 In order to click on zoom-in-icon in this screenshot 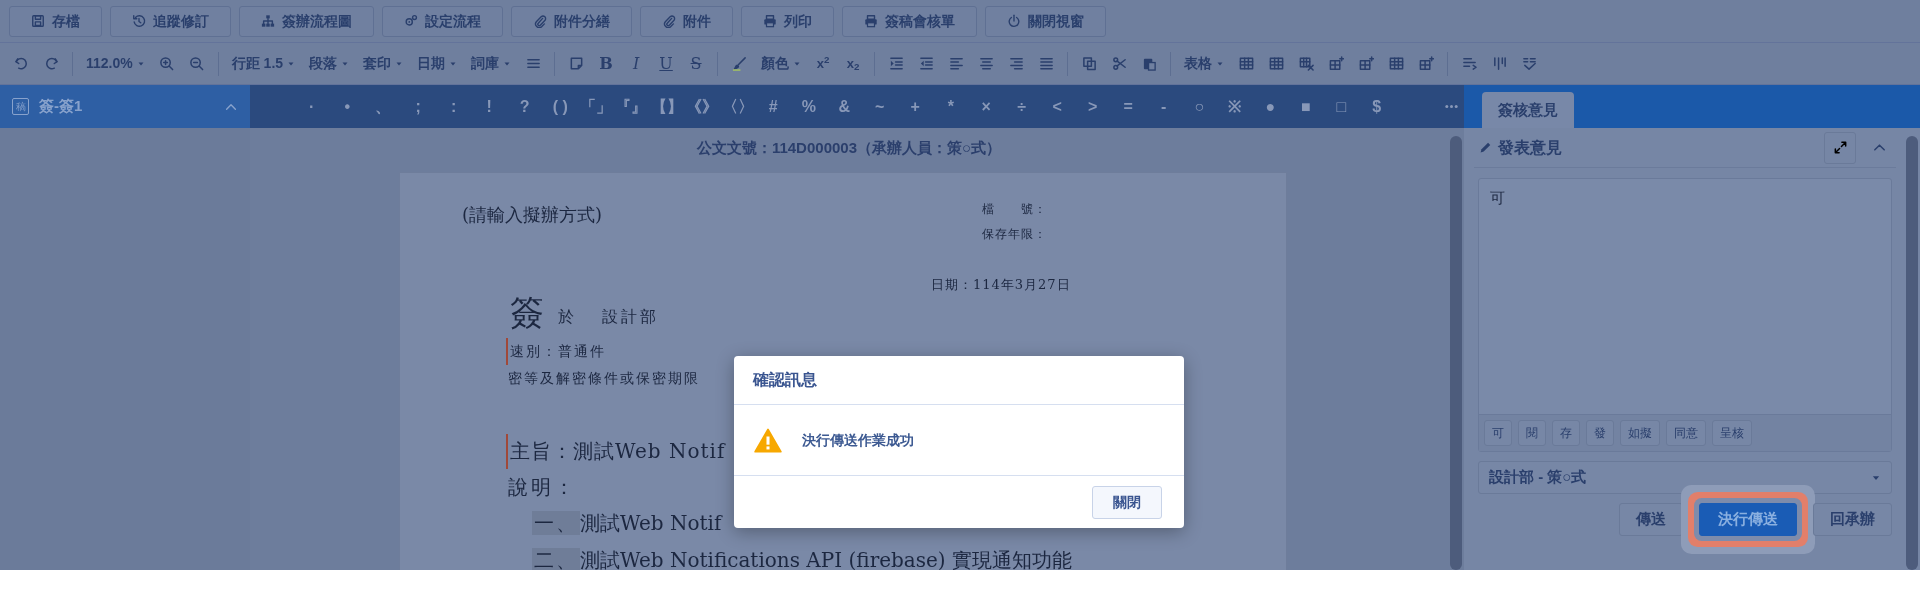, I will do `click(167, 63)`.